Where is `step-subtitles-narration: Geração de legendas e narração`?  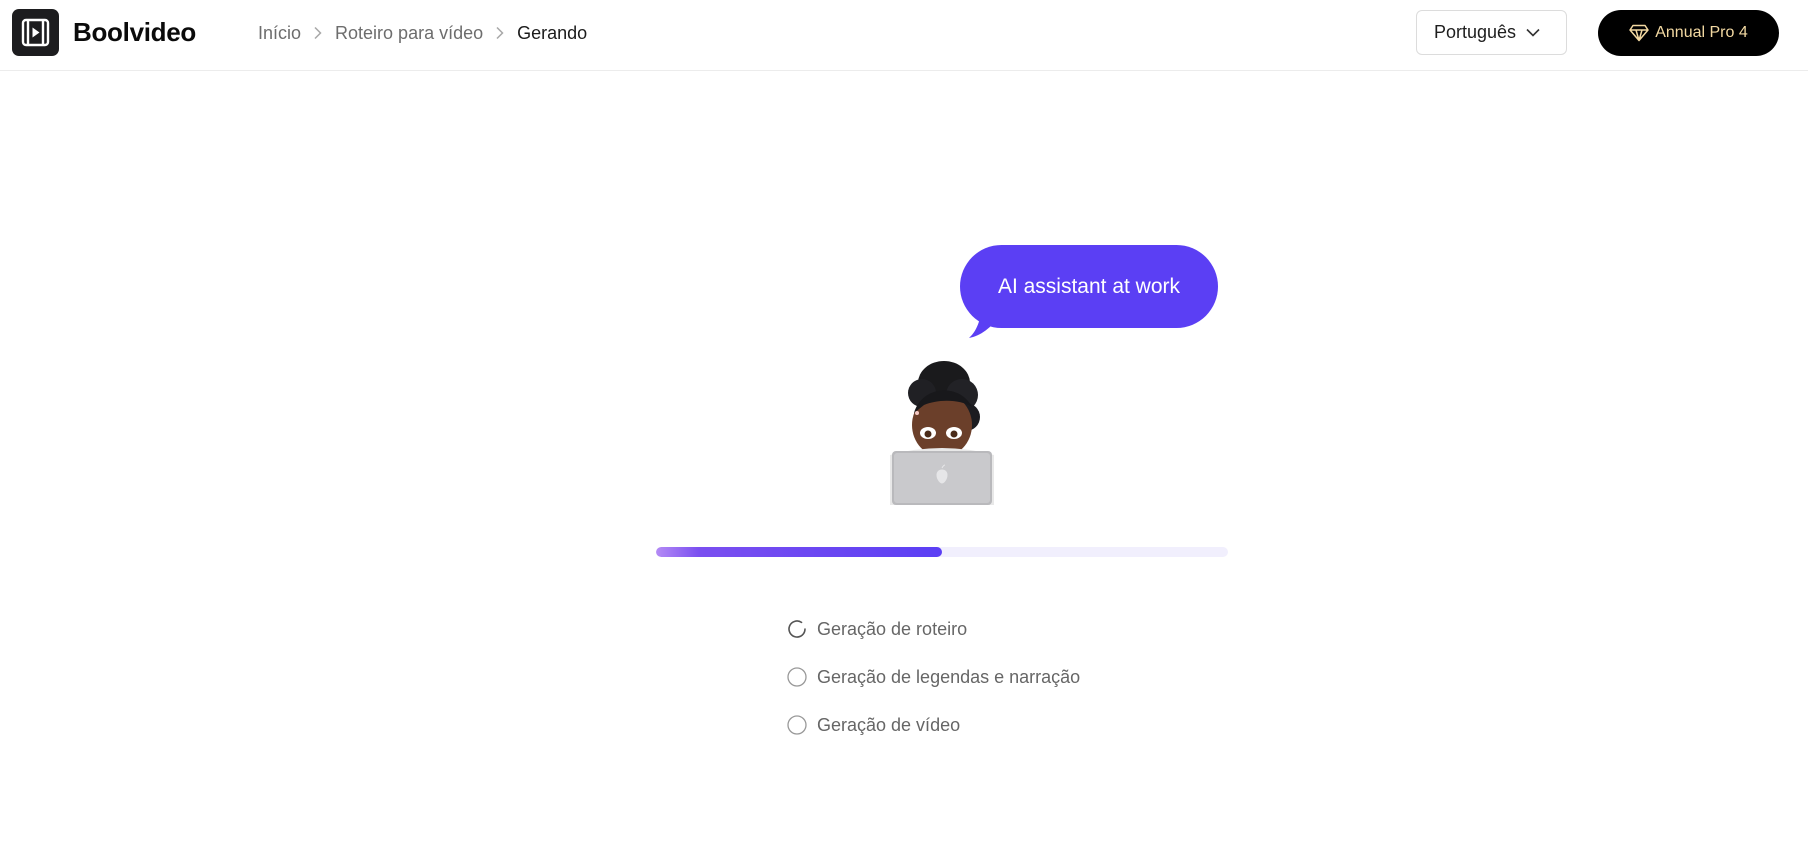 step-subtitles-narration: Geração de legendas e narração is located at coordinates (933, 677).